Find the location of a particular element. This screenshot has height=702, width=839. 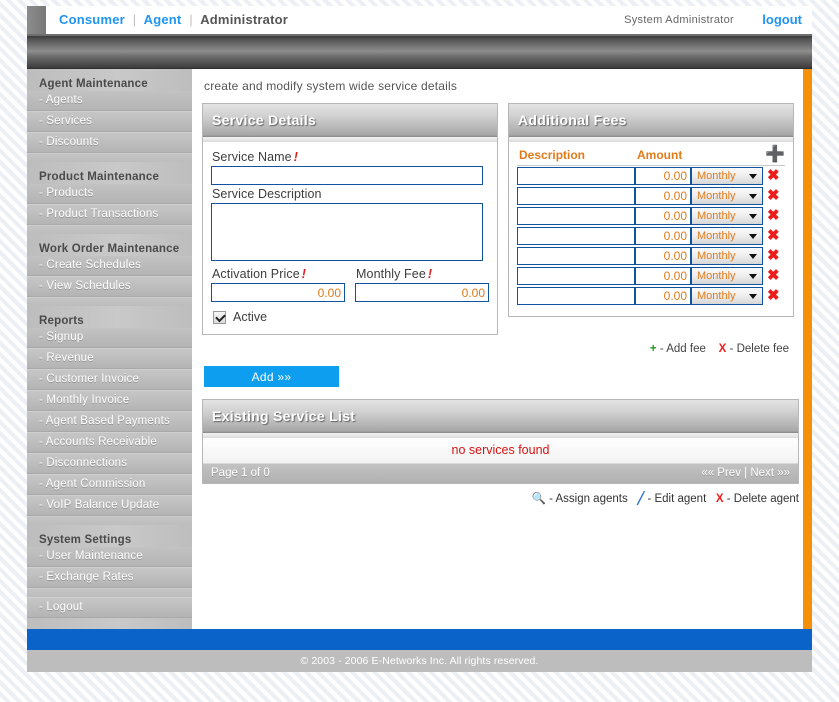

prev-page-link: «« Prev is located at coordinates (721, 473).